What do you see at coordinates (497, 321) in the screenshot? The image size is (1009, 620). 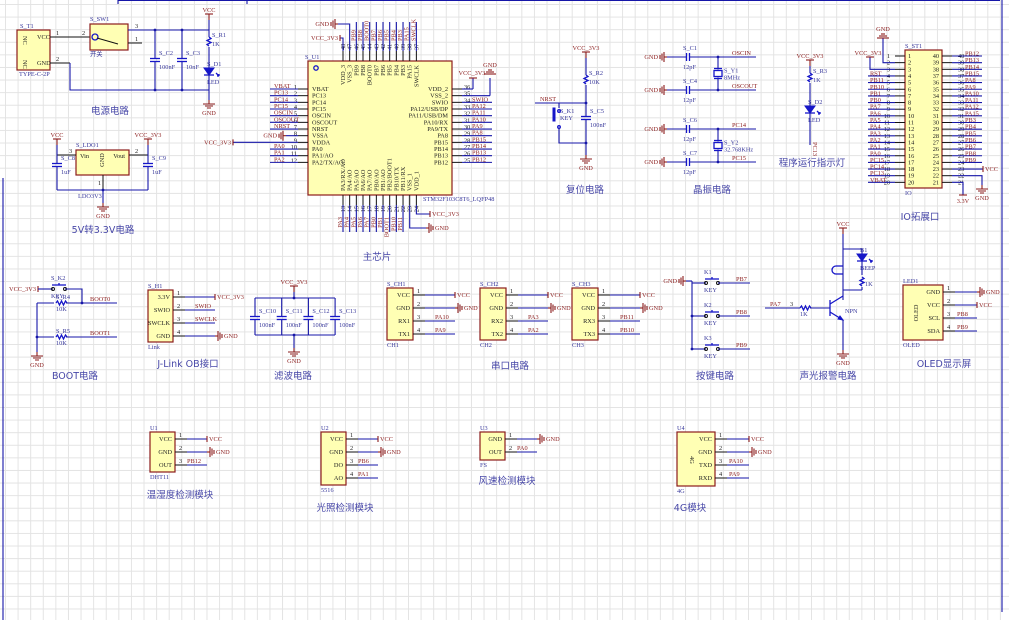 I see `pin-name: RX2` at bounding box center [497, 321].